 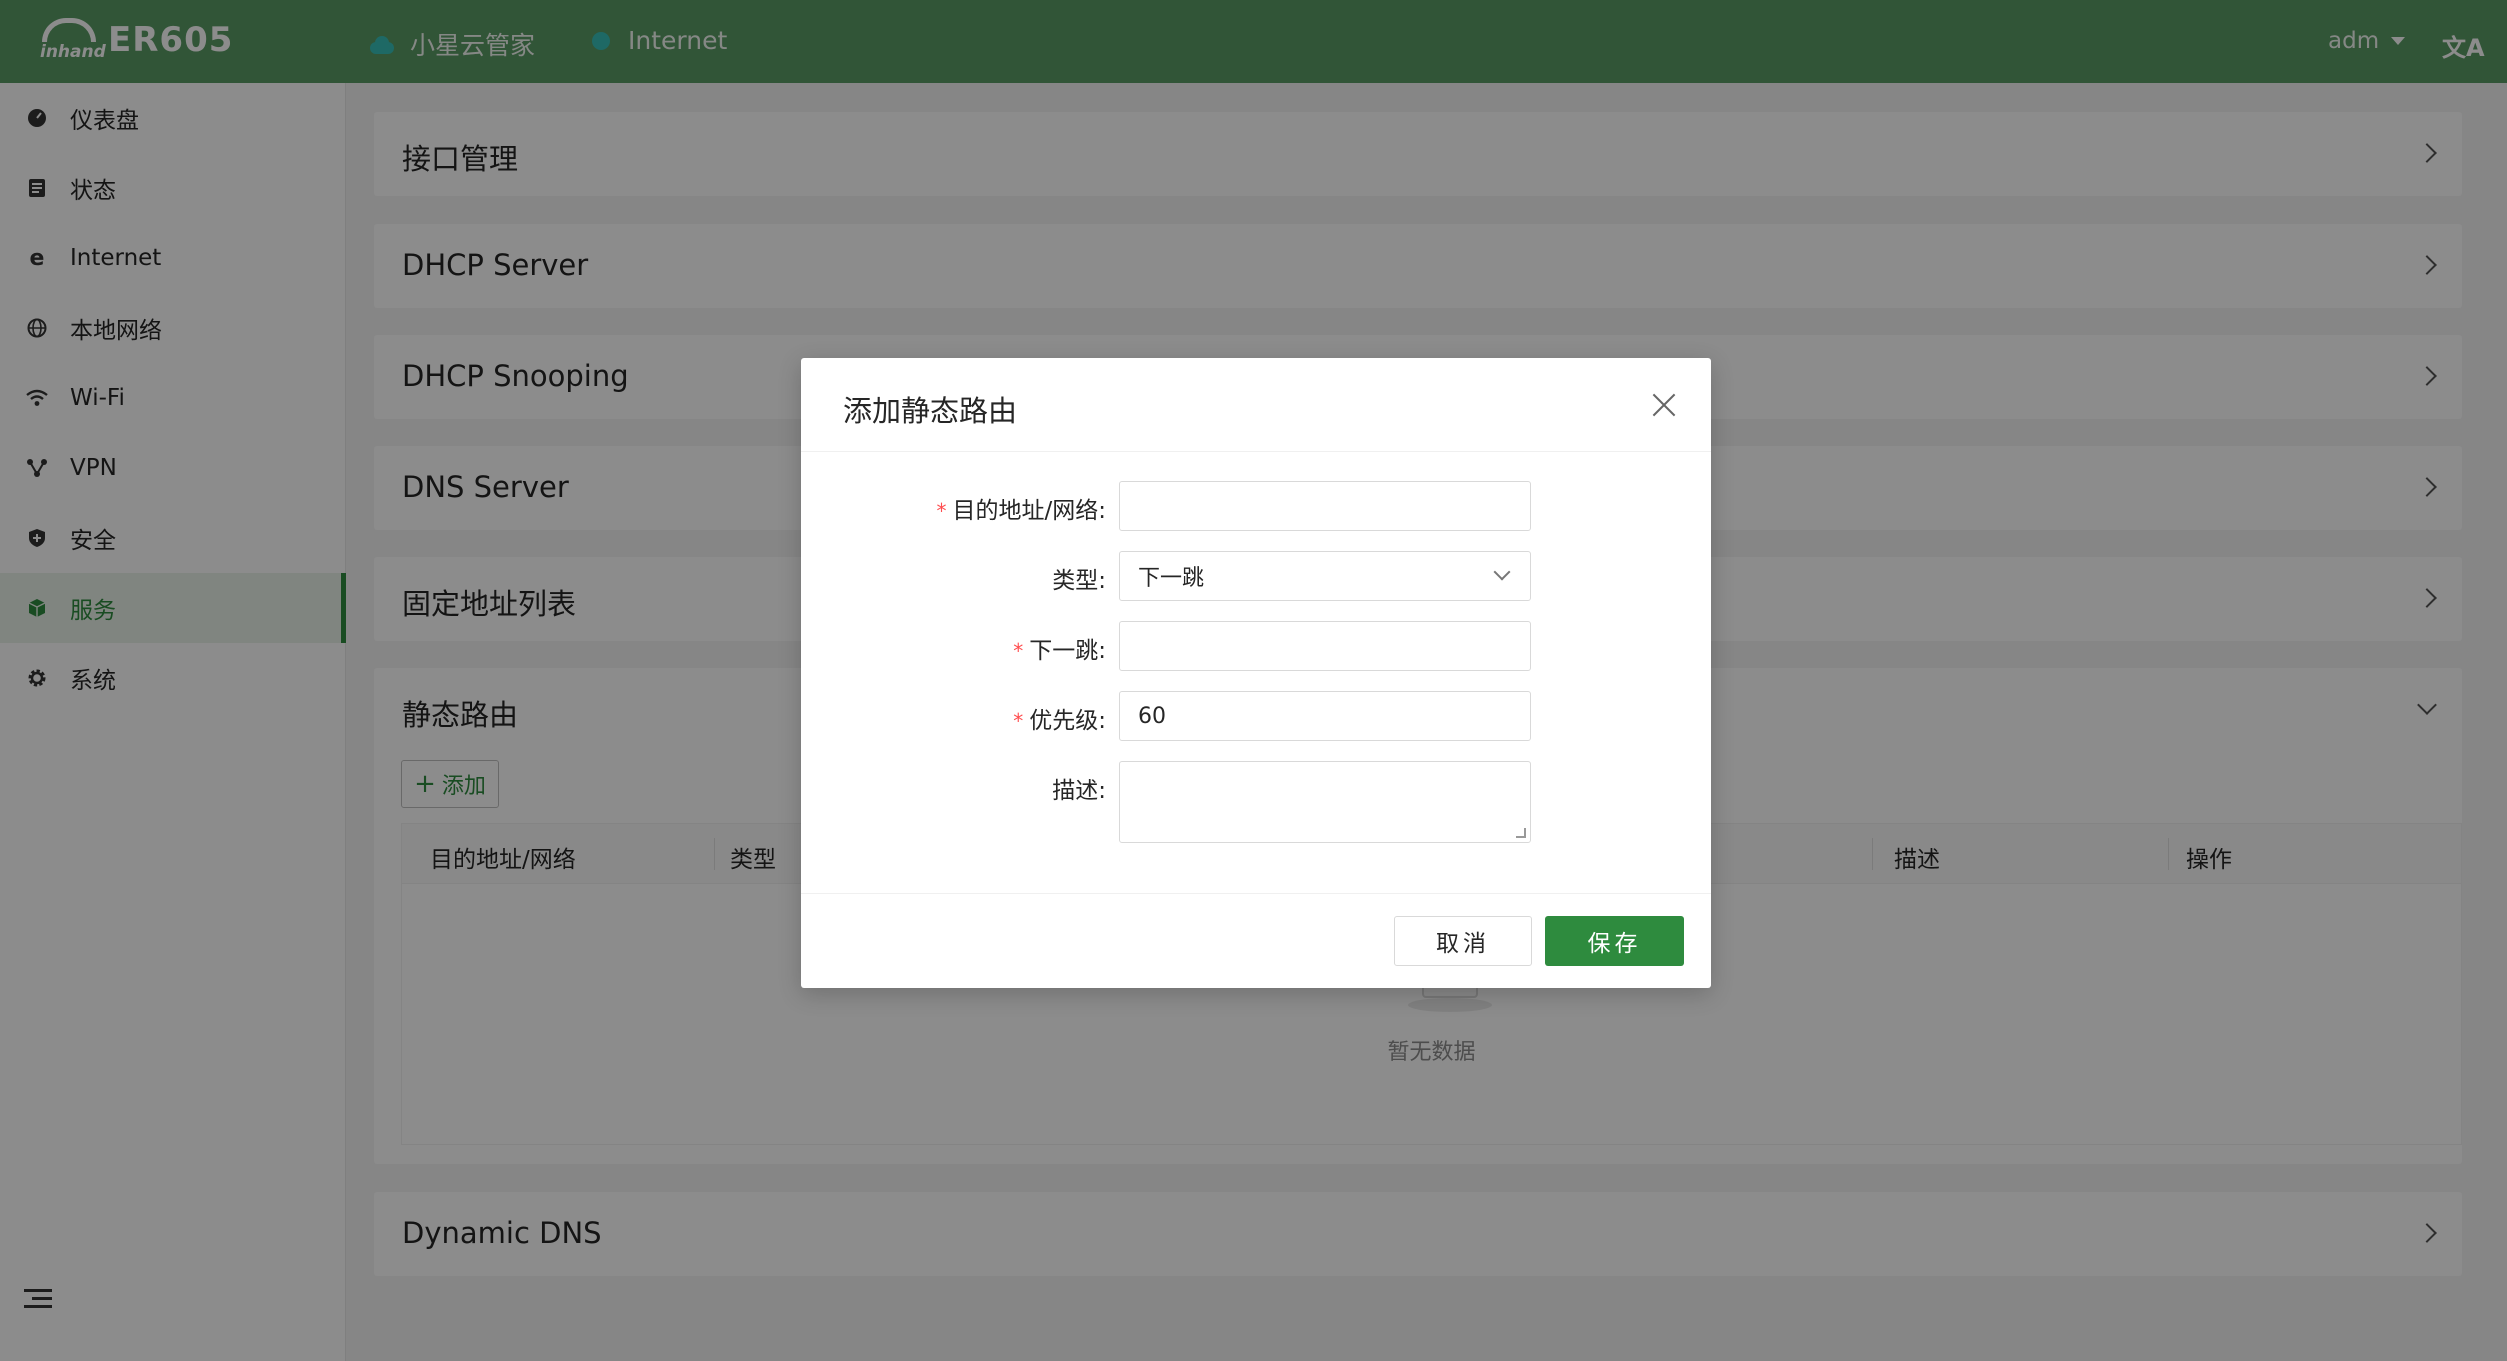 I want to click on next-hop-label: * 下一跳:, so click(x=1059, y=648).